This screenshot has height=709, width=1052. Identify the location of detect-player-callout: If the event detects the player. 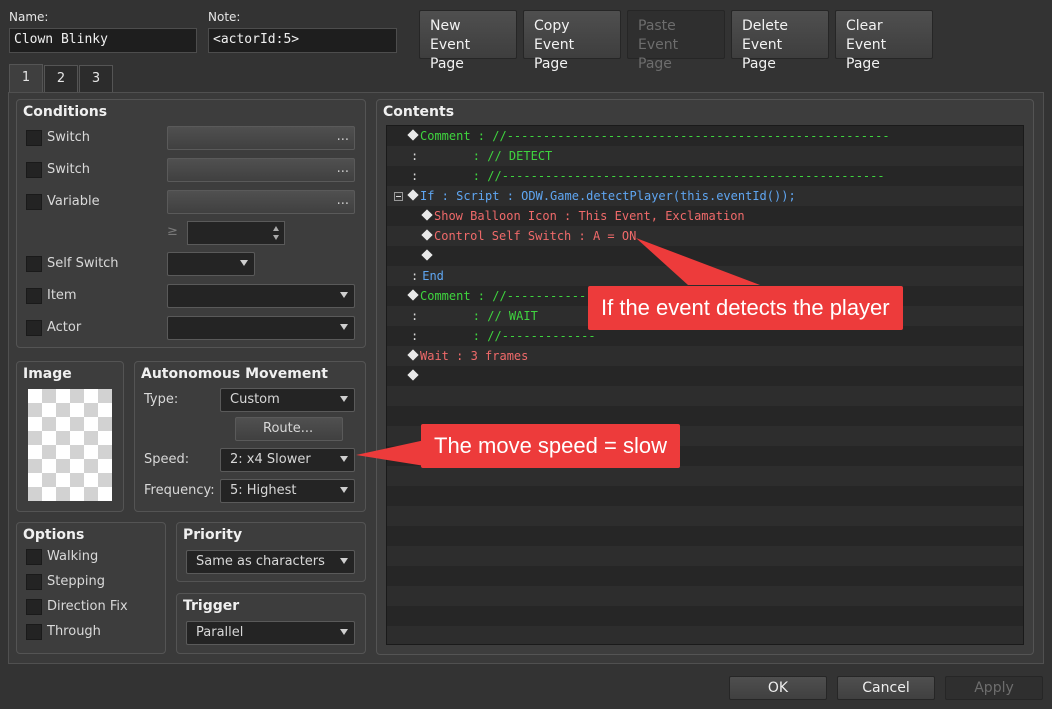
(745, 308).